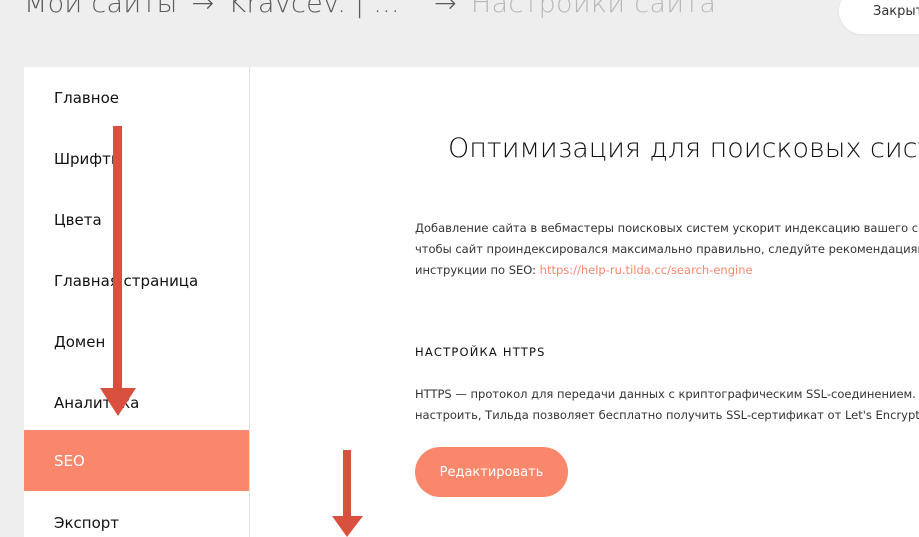 The image size is (919, 537). Describe the element at coordinates (86, 97) in the screenshot. I see `sidebar-item-label: Главное` at that location.